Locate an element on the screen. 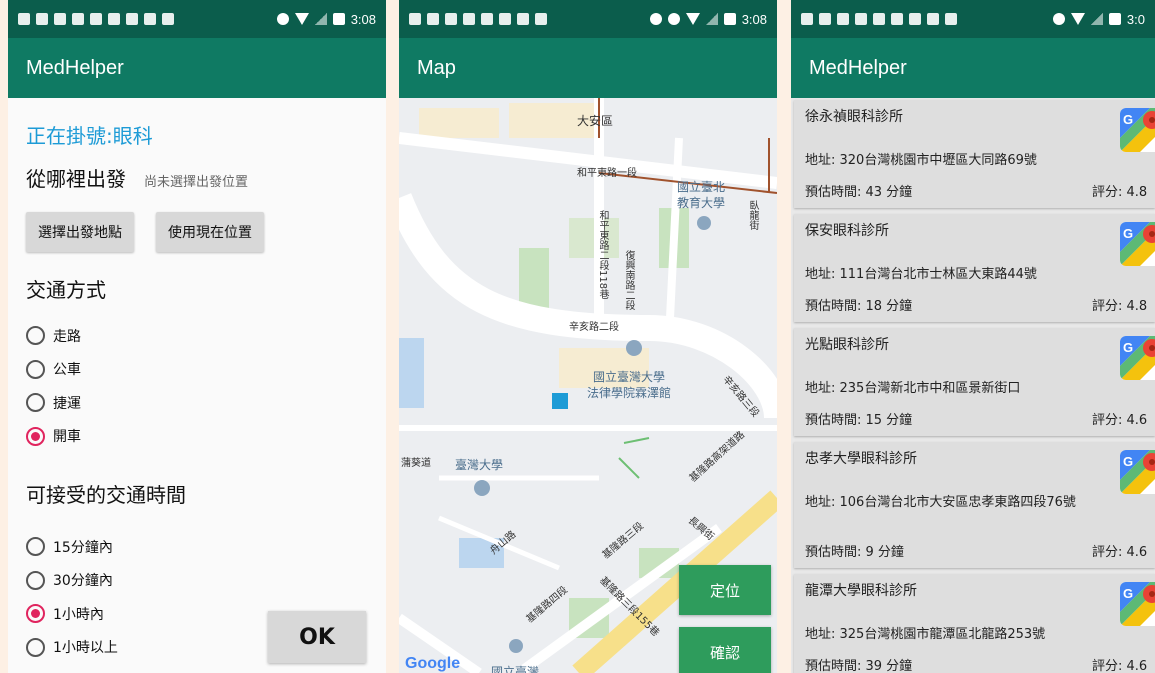 This screenshot has width=1155, height=673. clinic-address: 地址: 235台灣新北市中和區景新街口 is located at coordinates (913, 388).